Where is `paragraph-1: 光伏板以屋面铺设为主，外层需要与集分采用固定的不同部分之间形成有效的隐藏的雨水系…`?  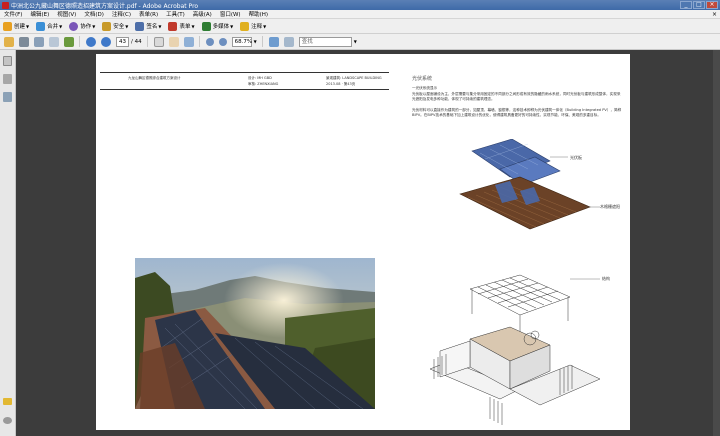
paragraph-1: 光伏板以屋面铺设为主，外层需要与集分采用固定的不同部分之间形成有效的隐藏的雨水系… is located at coordinates (516, 96).